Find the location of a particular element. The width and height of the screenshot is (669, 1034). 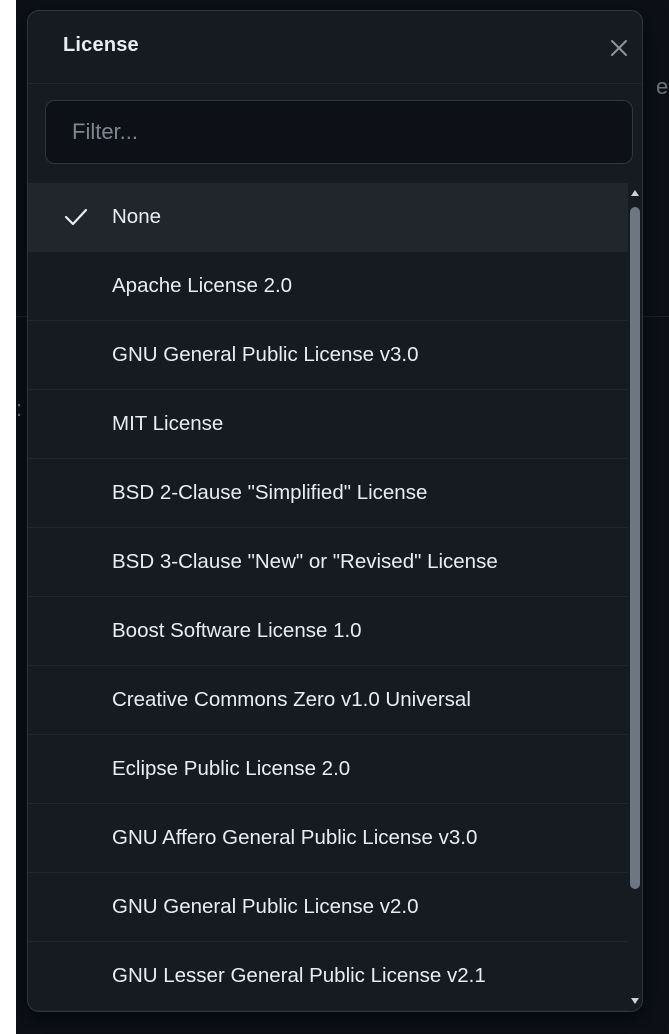

license-option: None is located at coordinates (328, 217).